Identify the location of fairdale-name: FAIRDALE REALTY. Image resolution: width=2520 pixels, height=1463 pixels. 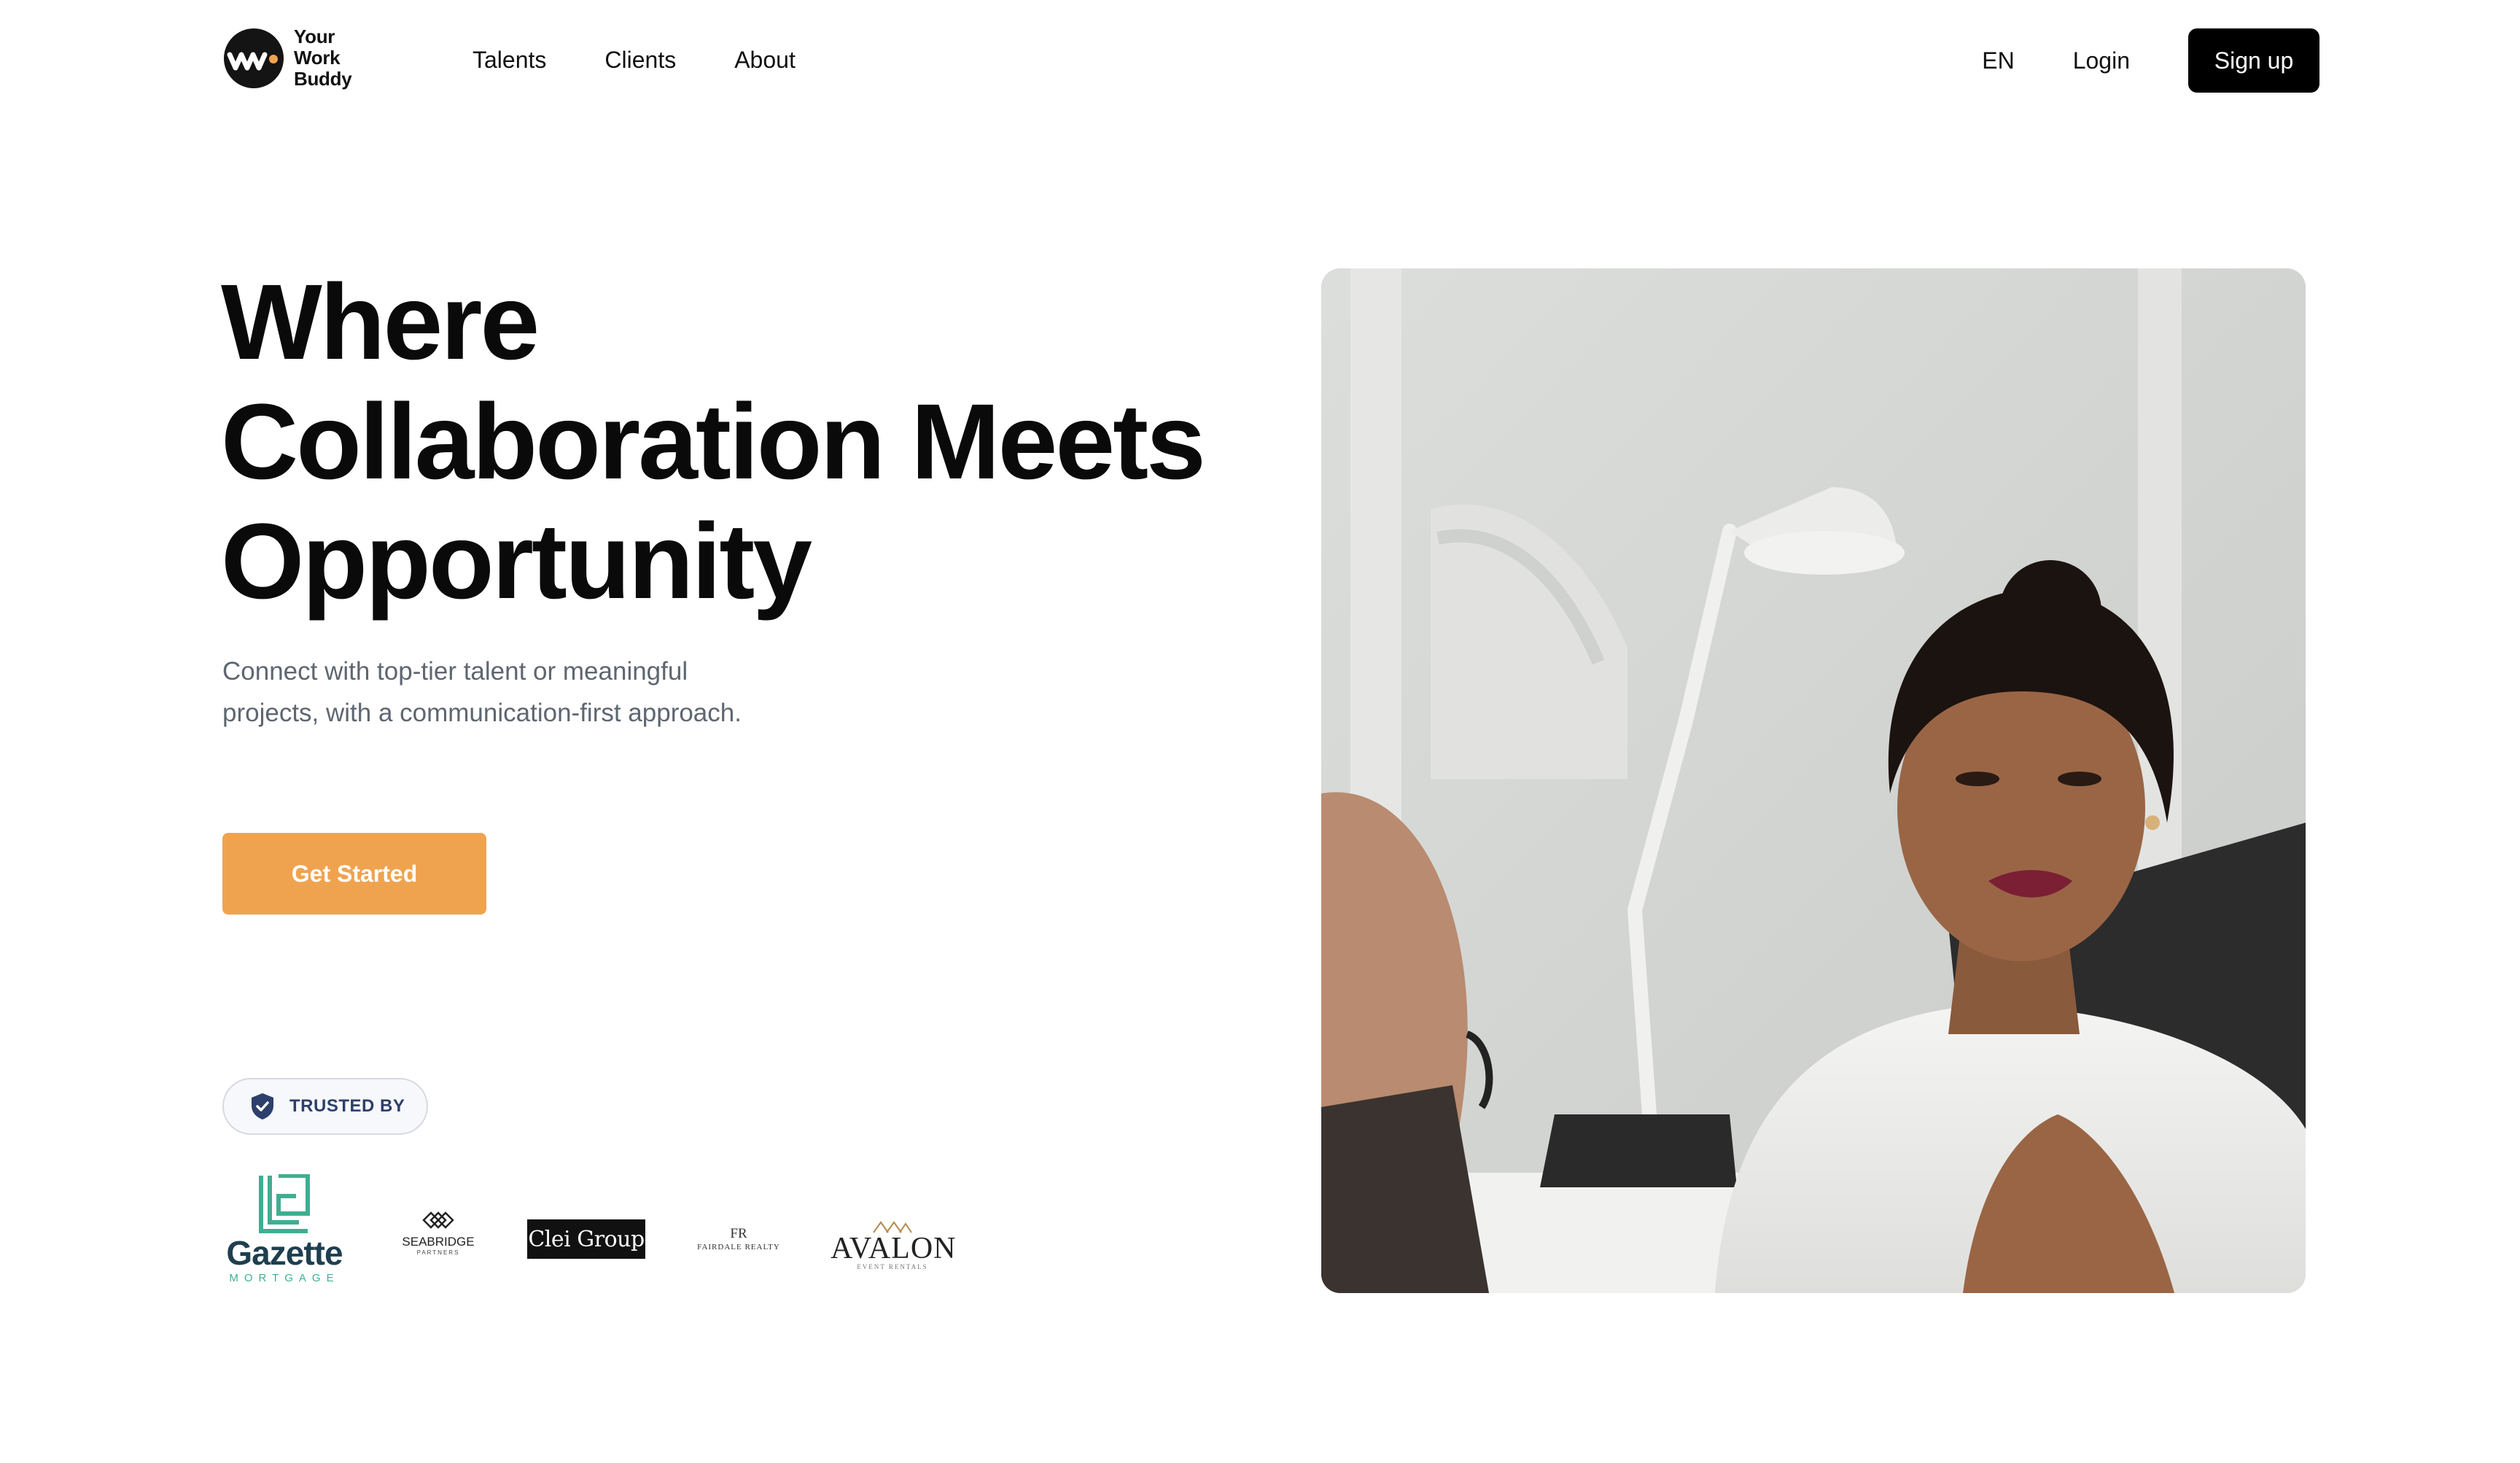
(738, 1247).